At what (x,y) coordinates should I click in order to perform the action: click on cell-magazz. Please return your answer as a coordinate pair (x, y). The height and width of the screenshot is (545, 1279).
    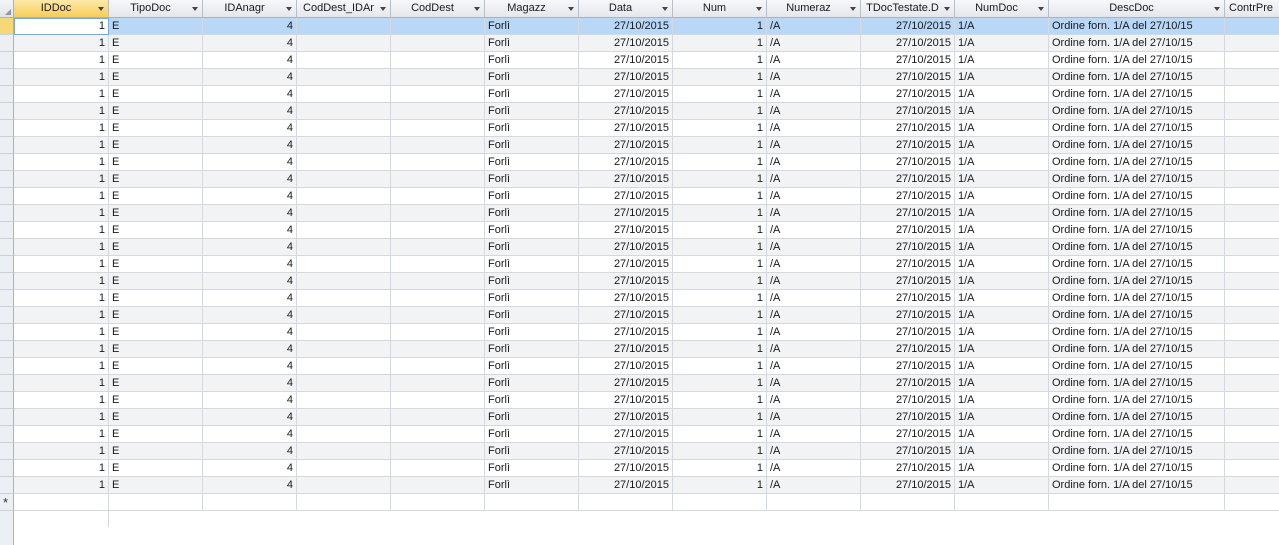
    Looking at the image, I should click on (532, 502).